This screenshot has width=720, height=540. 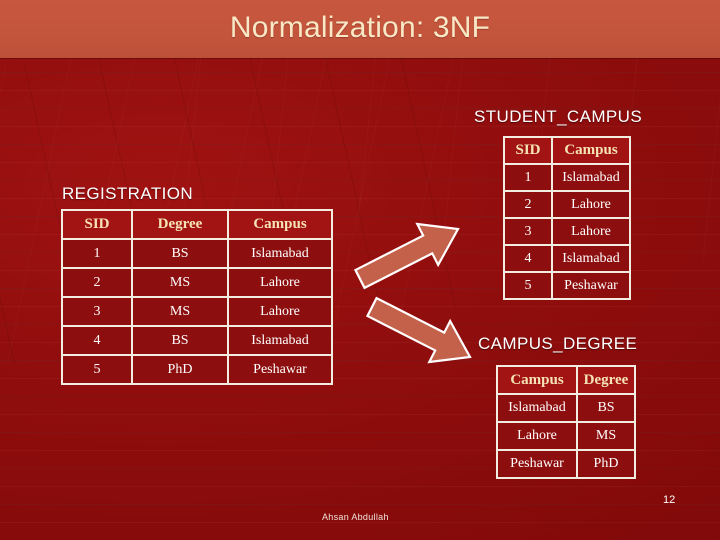 What do you see at coordinates (360, 27) in the screenshot?
I see `page-title: Normalization: 3NF` at bounding box center [360, 27].